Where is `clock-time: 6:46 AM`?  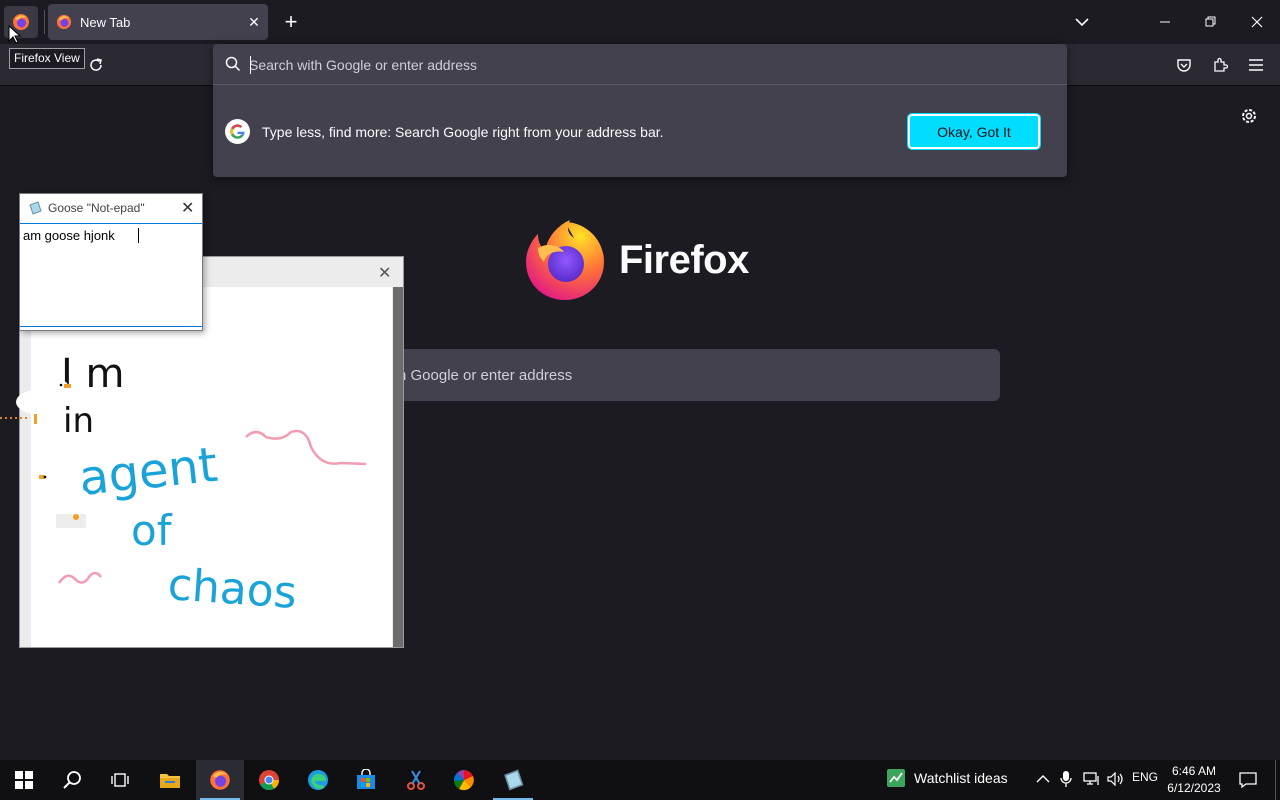 clock-time: 6:46 AM is located at coordinates (1194, 771).